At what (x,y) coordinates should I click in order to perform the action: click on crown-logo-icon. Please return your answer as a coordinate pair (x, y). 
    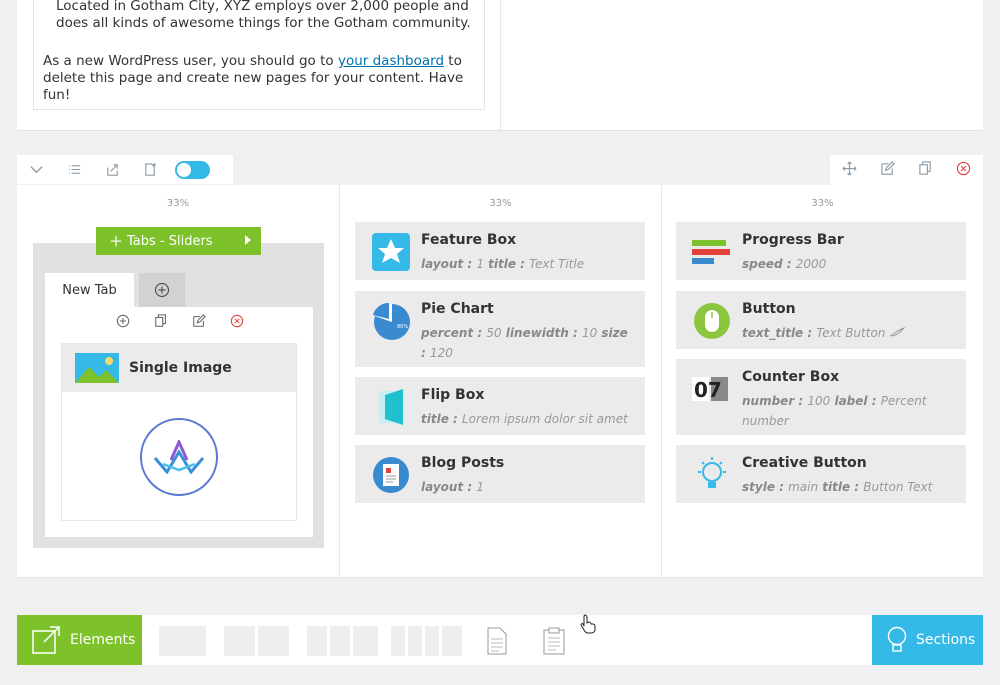
    Looking at the image, I should click on (179, 457).